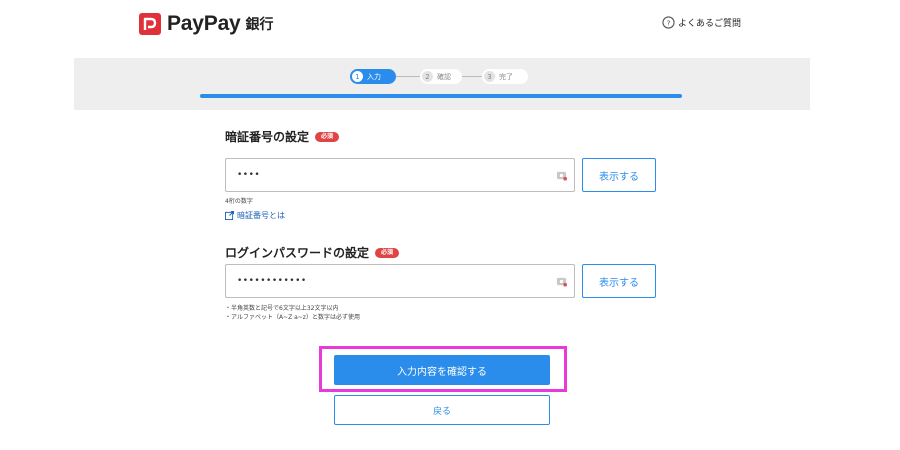  What do you see at coordinates (442, 370) in the screenshot?
I see `confirm-button: 入力内容を確認する` at bounding box center [442, 370].